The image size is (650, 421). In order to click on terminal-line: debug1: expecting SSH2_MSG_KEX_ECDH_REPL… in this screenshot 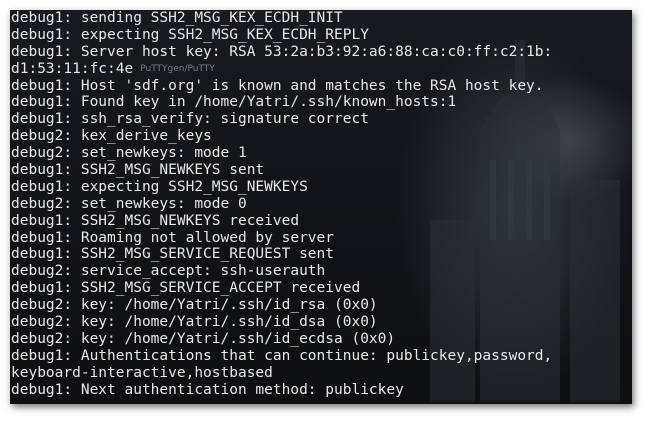, I will do `click(190, 34)`.